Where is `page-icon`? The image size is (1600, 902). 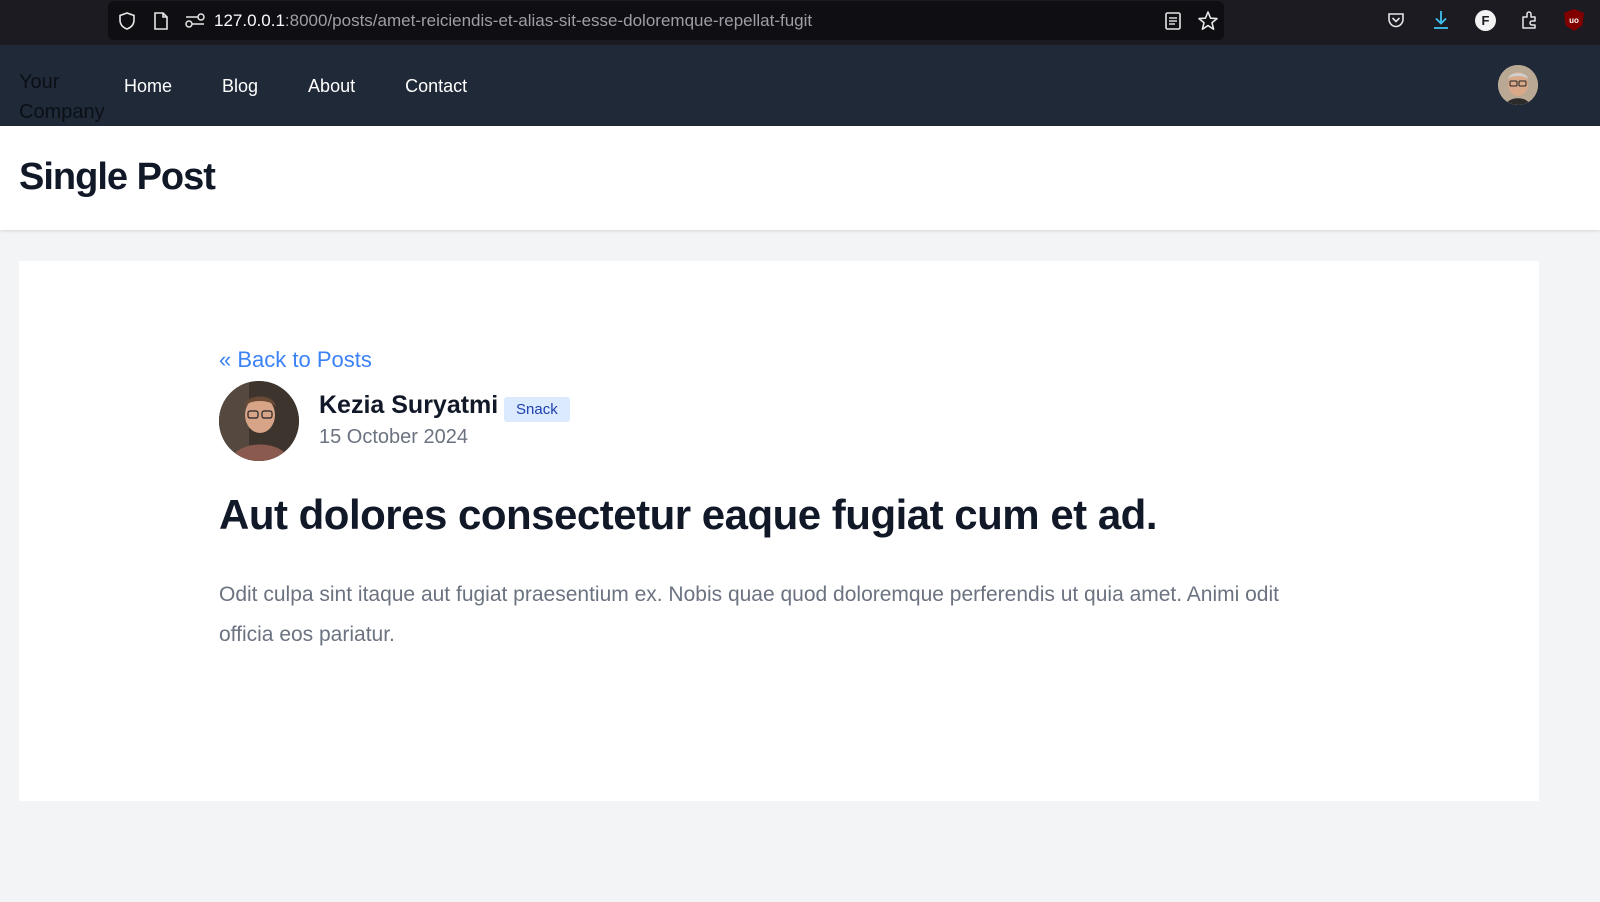
page-icon is located at coordinates (161, 21).